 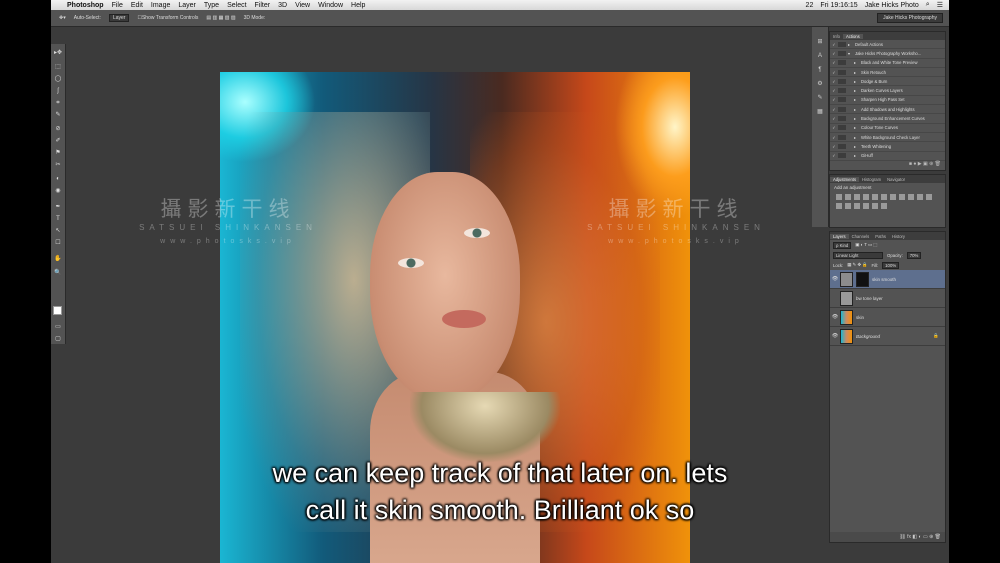 What do you see at coordinates (857, 206) in the screenshot?
I see `posterize-icon` at bounding box center [857, 206].